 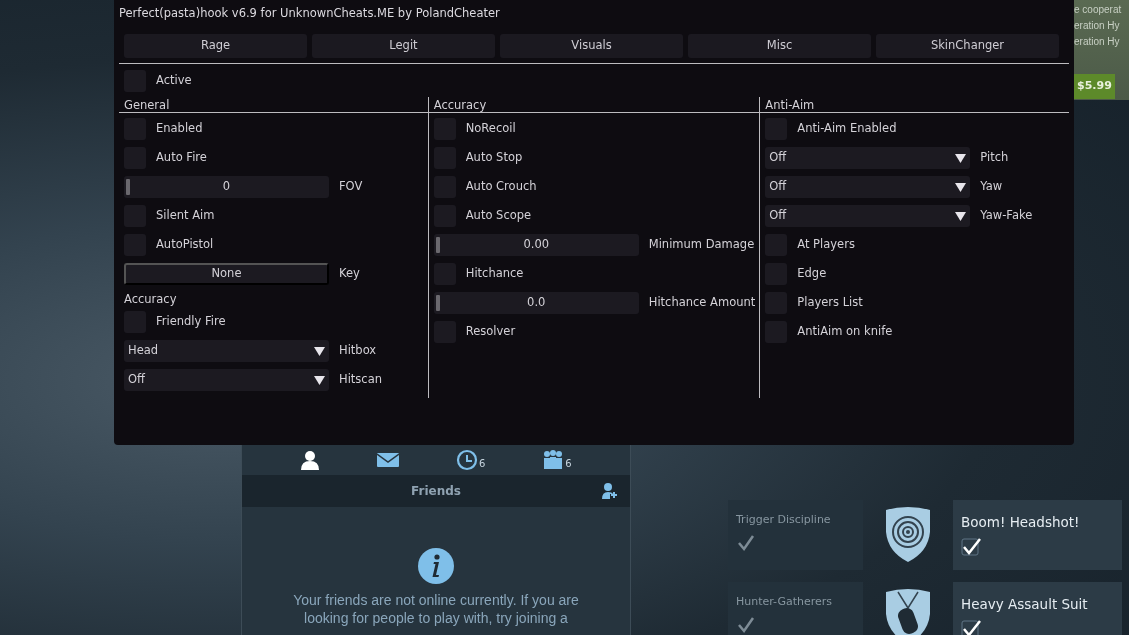 What do you see at coordinates (309, 13) in the screenshot?
I see `window-title: Perfect(pasta)hook v6.9 for UnknownCheats.ME by PolandCheater` at bounding box center [309, 13].